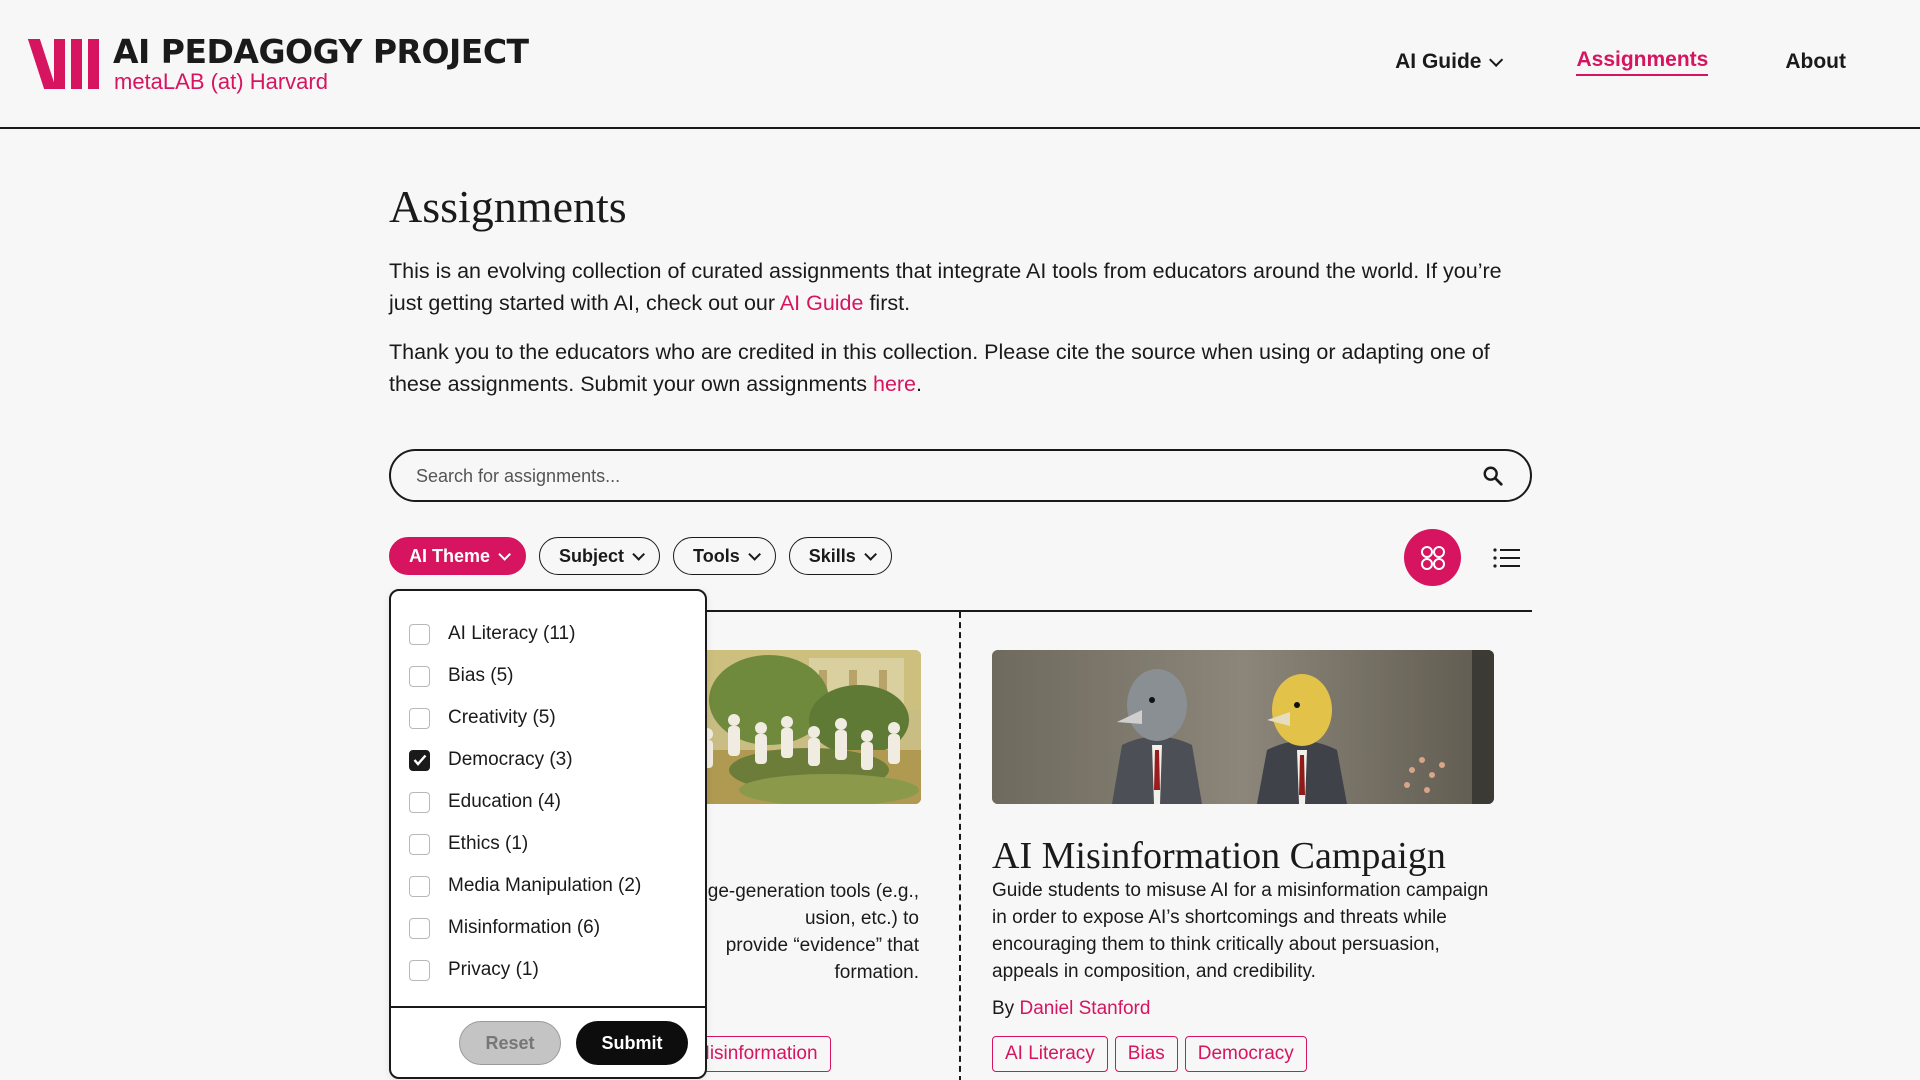 The height and width of the screenshot is (1080, 1920). I want to click on search-icon, so click(1493, 476).